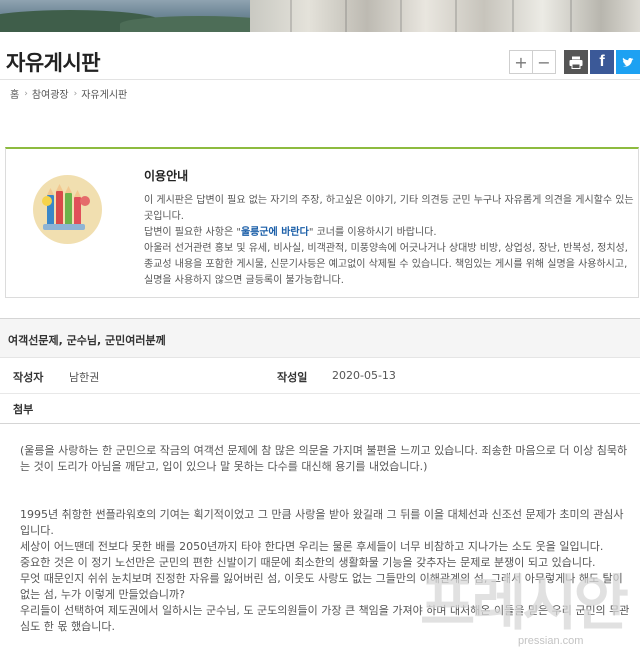 This screenshot has width=640, height=655. I want to click on post-meta-row: 작성자 남한권 작성일 2020-05-13, so click(320, 376).